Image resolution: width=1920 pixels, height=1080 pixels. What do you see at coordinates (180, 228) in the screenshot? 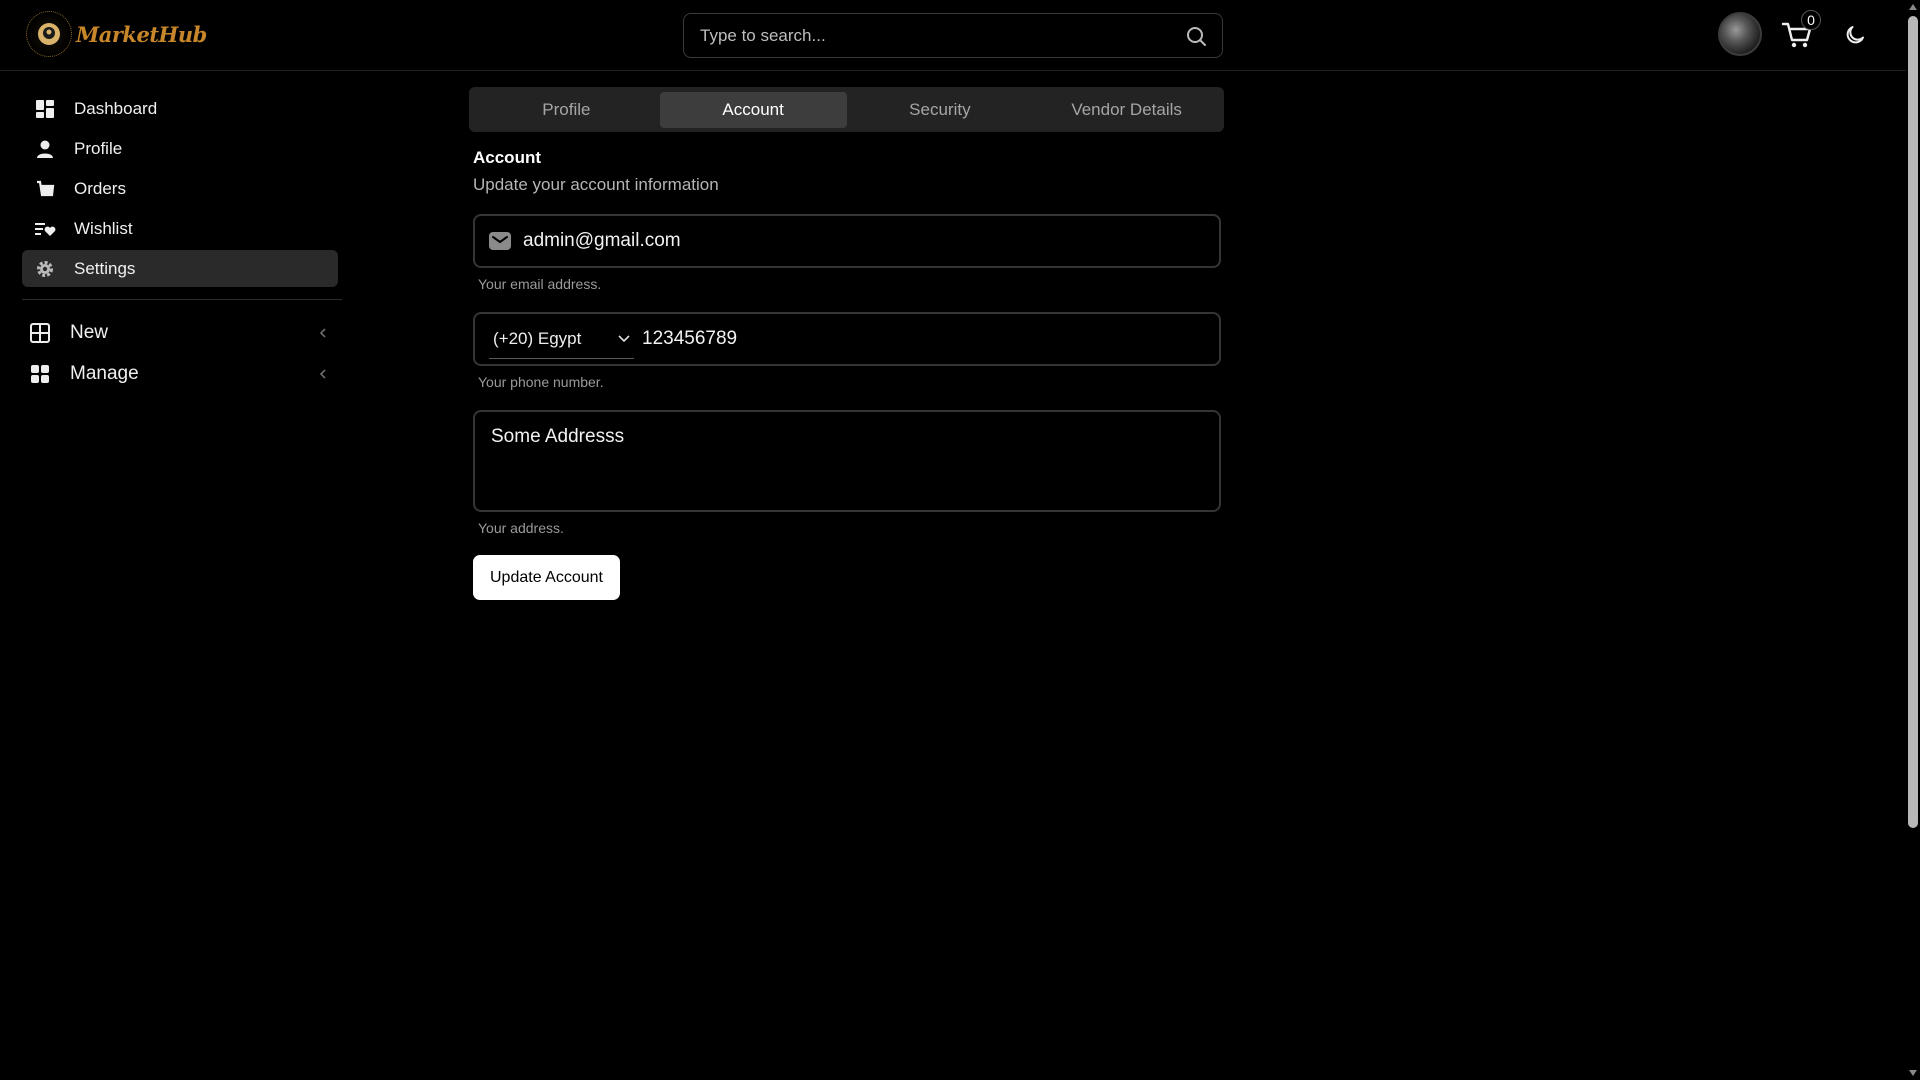
I see `sidebar-item-wishlist: Wishlist` at bounding box center [180, 228].